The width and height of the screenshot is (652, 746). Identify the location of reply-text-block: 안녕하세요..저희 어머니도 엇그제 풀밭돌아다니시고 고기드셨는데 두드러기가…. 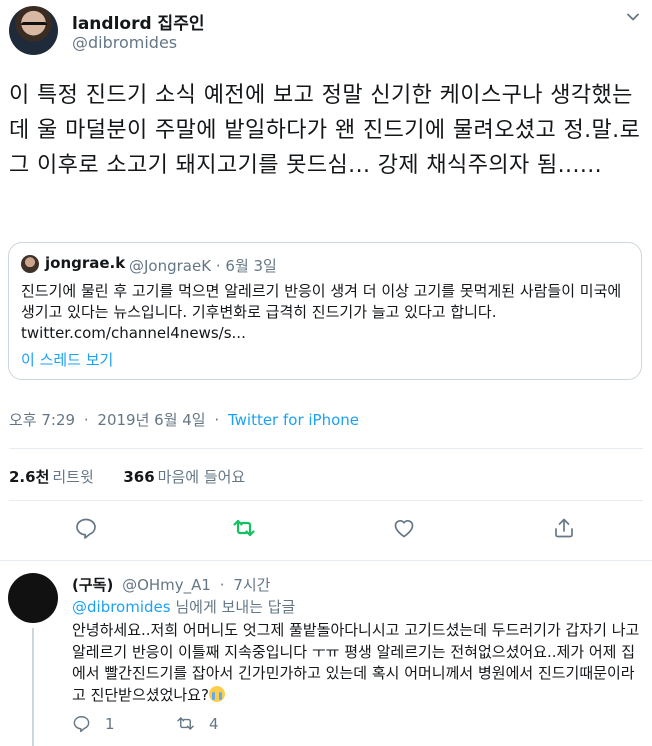
(359, 663).